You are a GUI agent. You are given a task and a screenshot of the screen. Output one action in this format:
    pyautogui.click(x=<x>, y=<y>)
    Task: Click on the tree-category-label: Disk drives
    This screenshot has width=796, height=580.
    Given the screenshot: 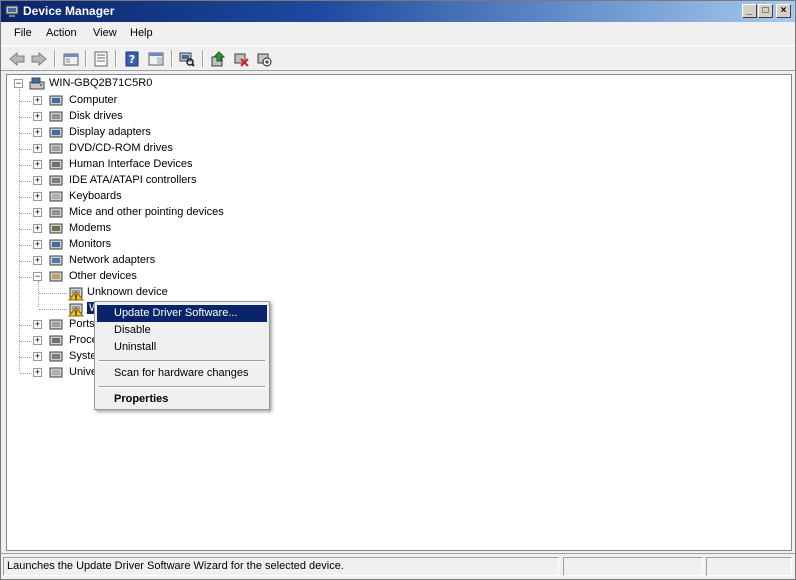 What is the action you would take?
    pyautogui.click(x=96, y=116)
    